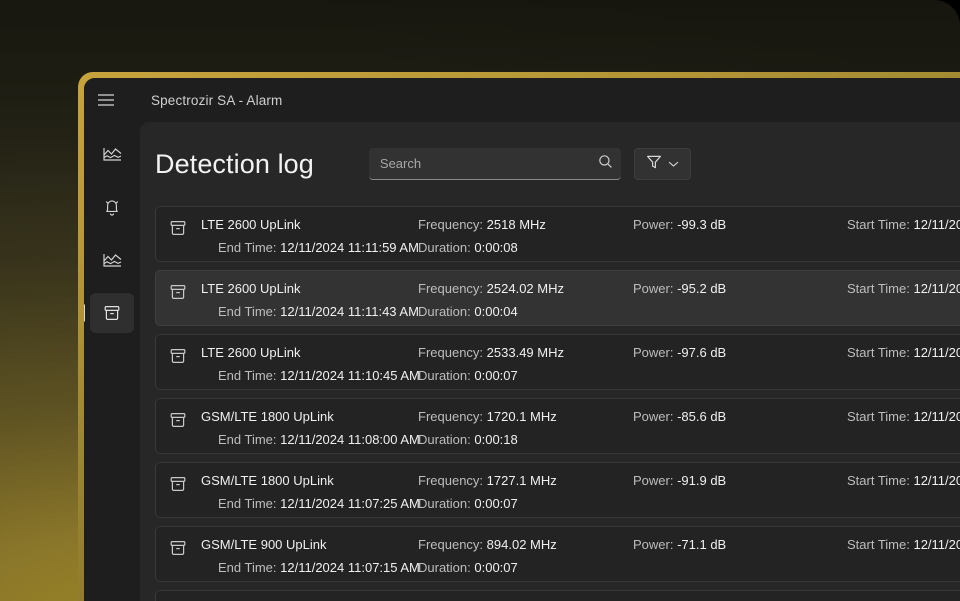 The image size is (960, 601). What do you see at coordinates (487, 480) in the screenshot?
I see `row-frequency: Frequency: 1727.1 MHz` at bounding box center [487, 480].